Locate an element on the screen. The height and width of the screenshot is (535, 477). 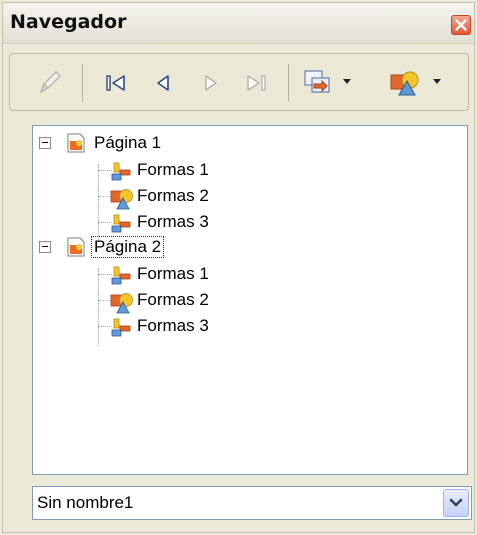
next-page-icon is located at coordinates (211, 83).